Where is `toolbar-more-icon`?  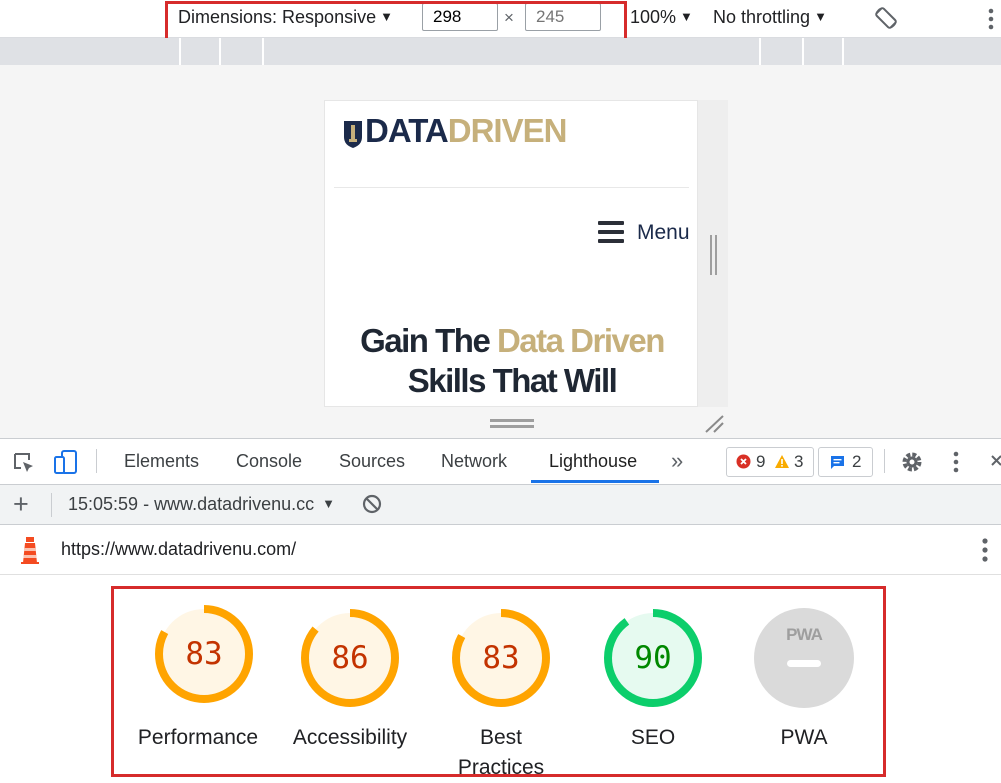
toolbar-more-icon is located at coordinates (991, 19).